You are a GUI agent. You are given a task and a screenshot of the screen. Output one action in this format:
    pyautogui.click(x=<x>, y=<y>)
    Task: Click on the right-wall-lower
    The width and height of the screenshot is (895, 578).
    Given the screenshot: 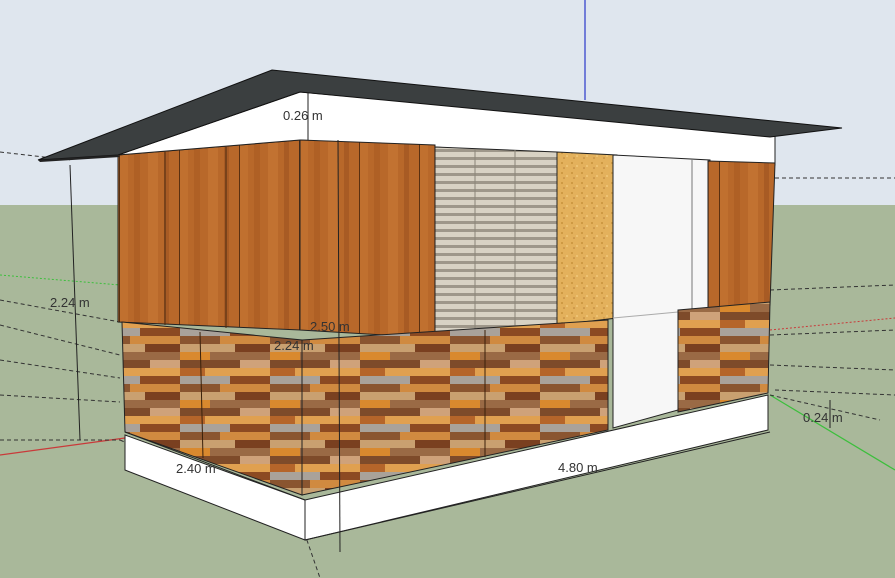 What is the action you would take?
    pyautogui.click(x=724, y=357)
    